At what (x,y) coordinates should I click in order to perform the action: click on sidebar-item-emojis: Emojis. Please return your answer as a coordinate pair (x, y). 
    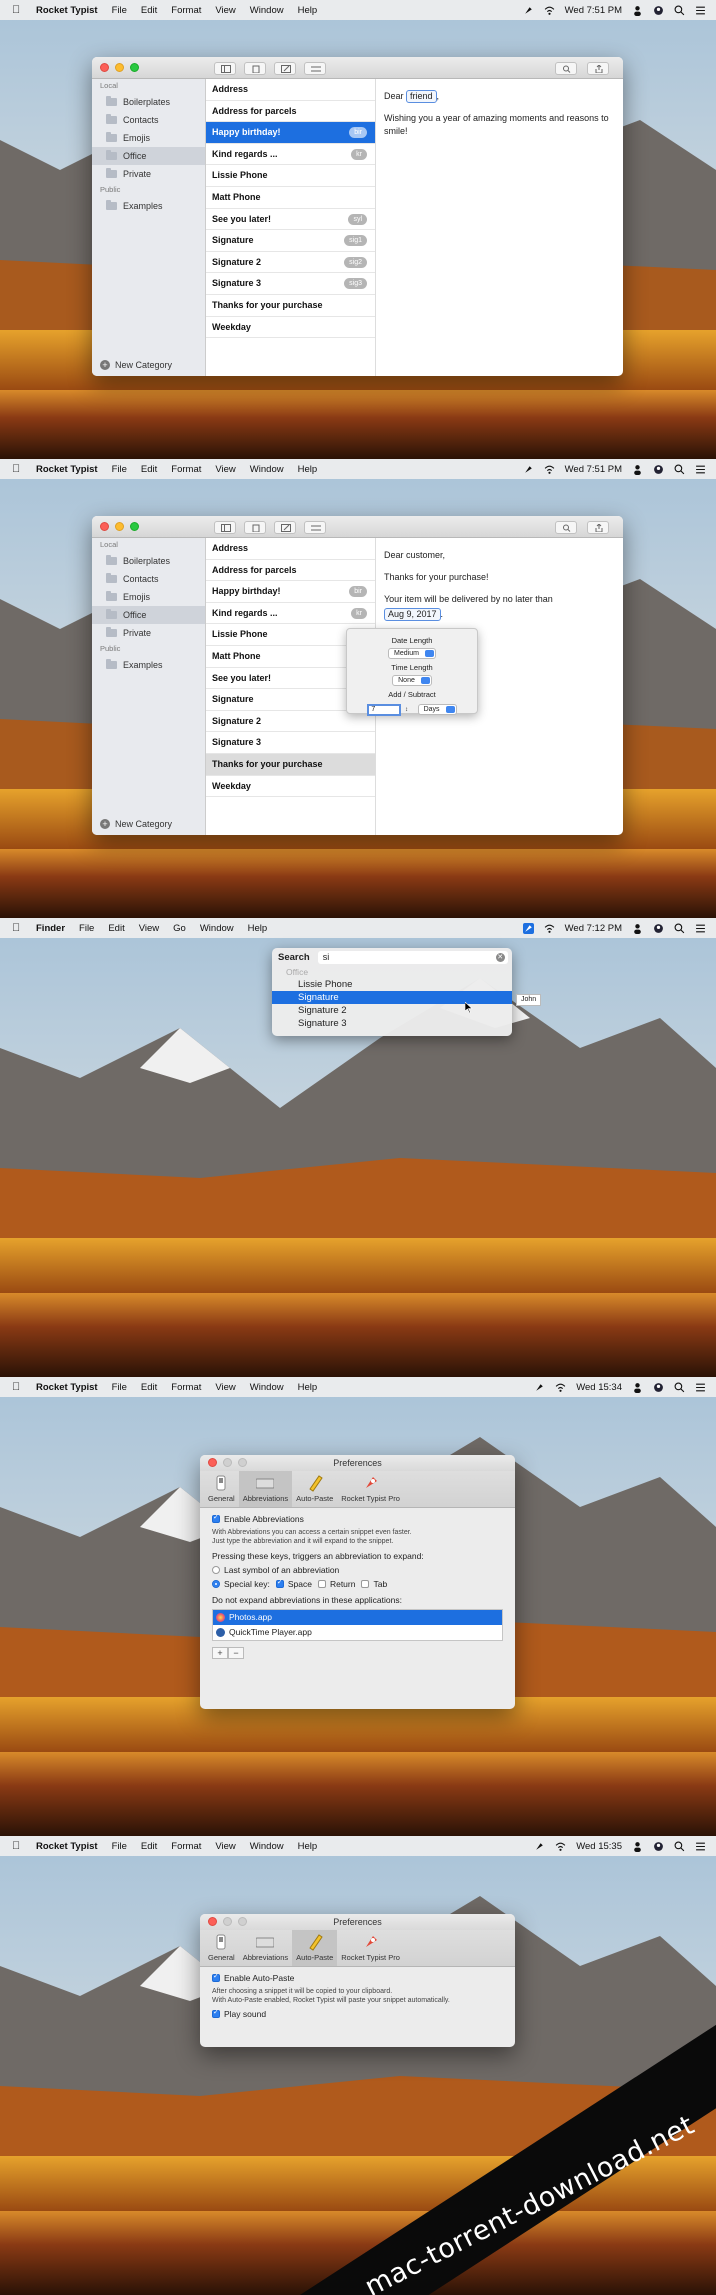
    Looking at the image, I should click on (148, 597).